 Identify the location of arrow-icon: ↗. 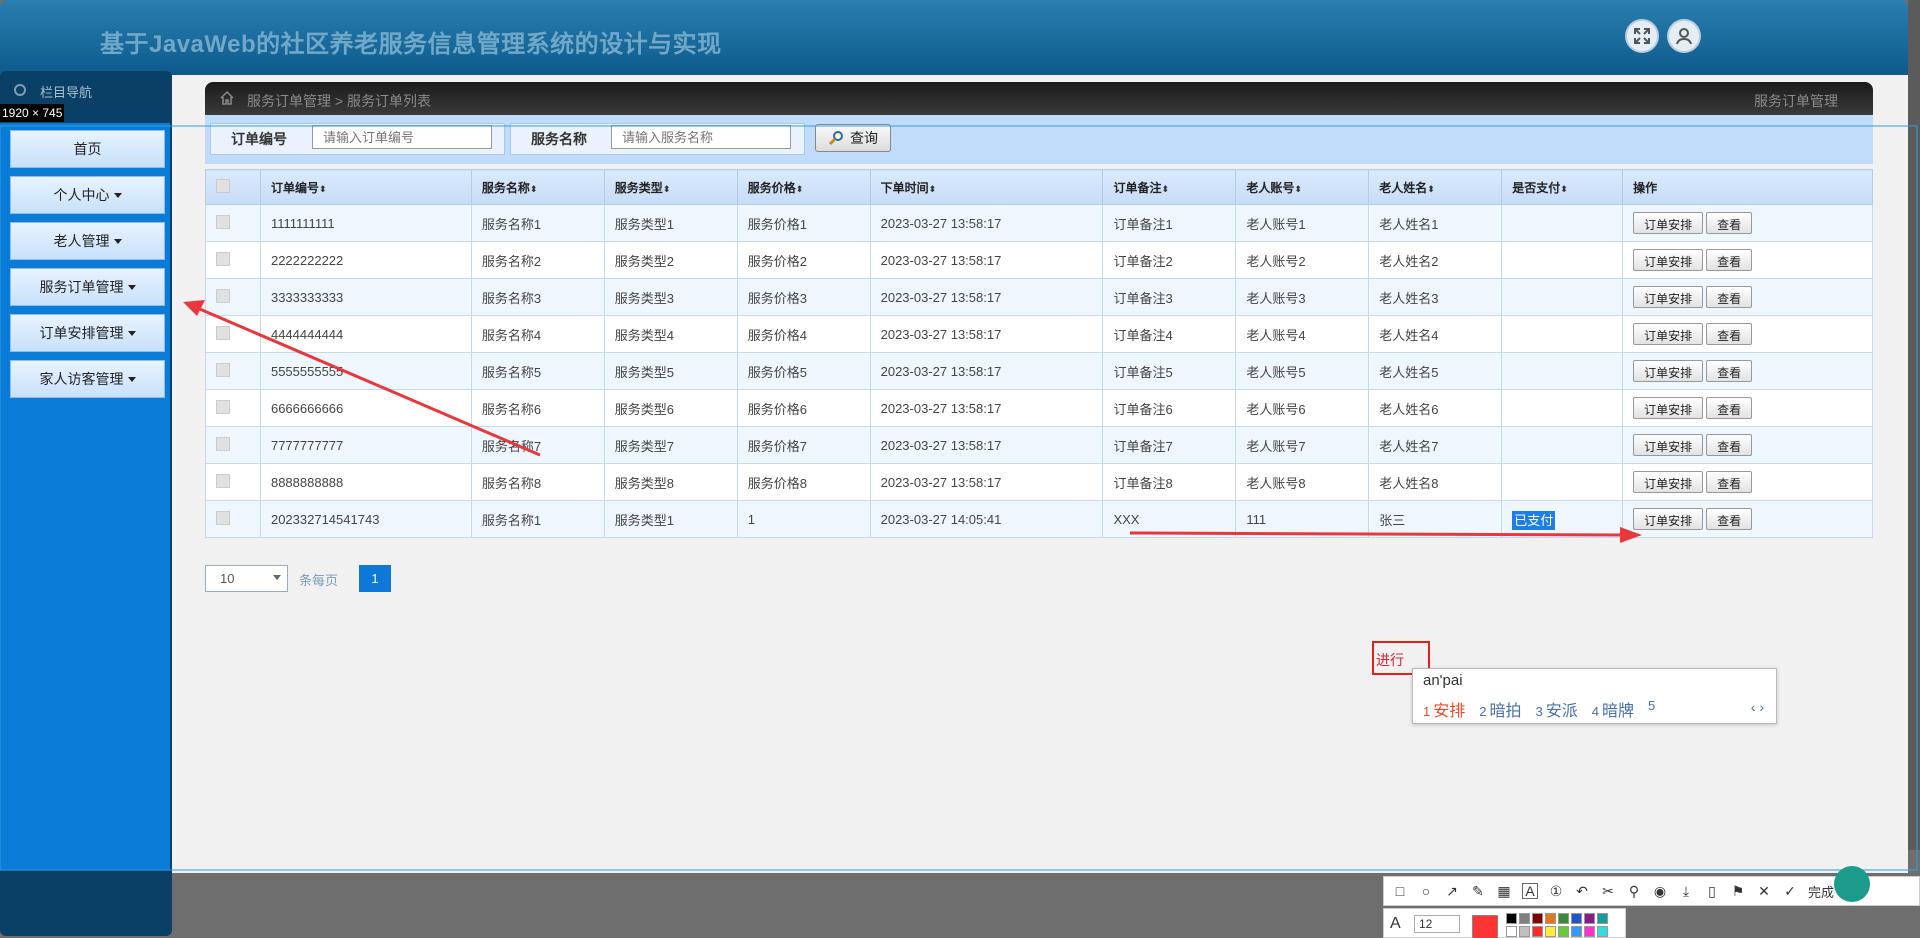
(1452, 891).